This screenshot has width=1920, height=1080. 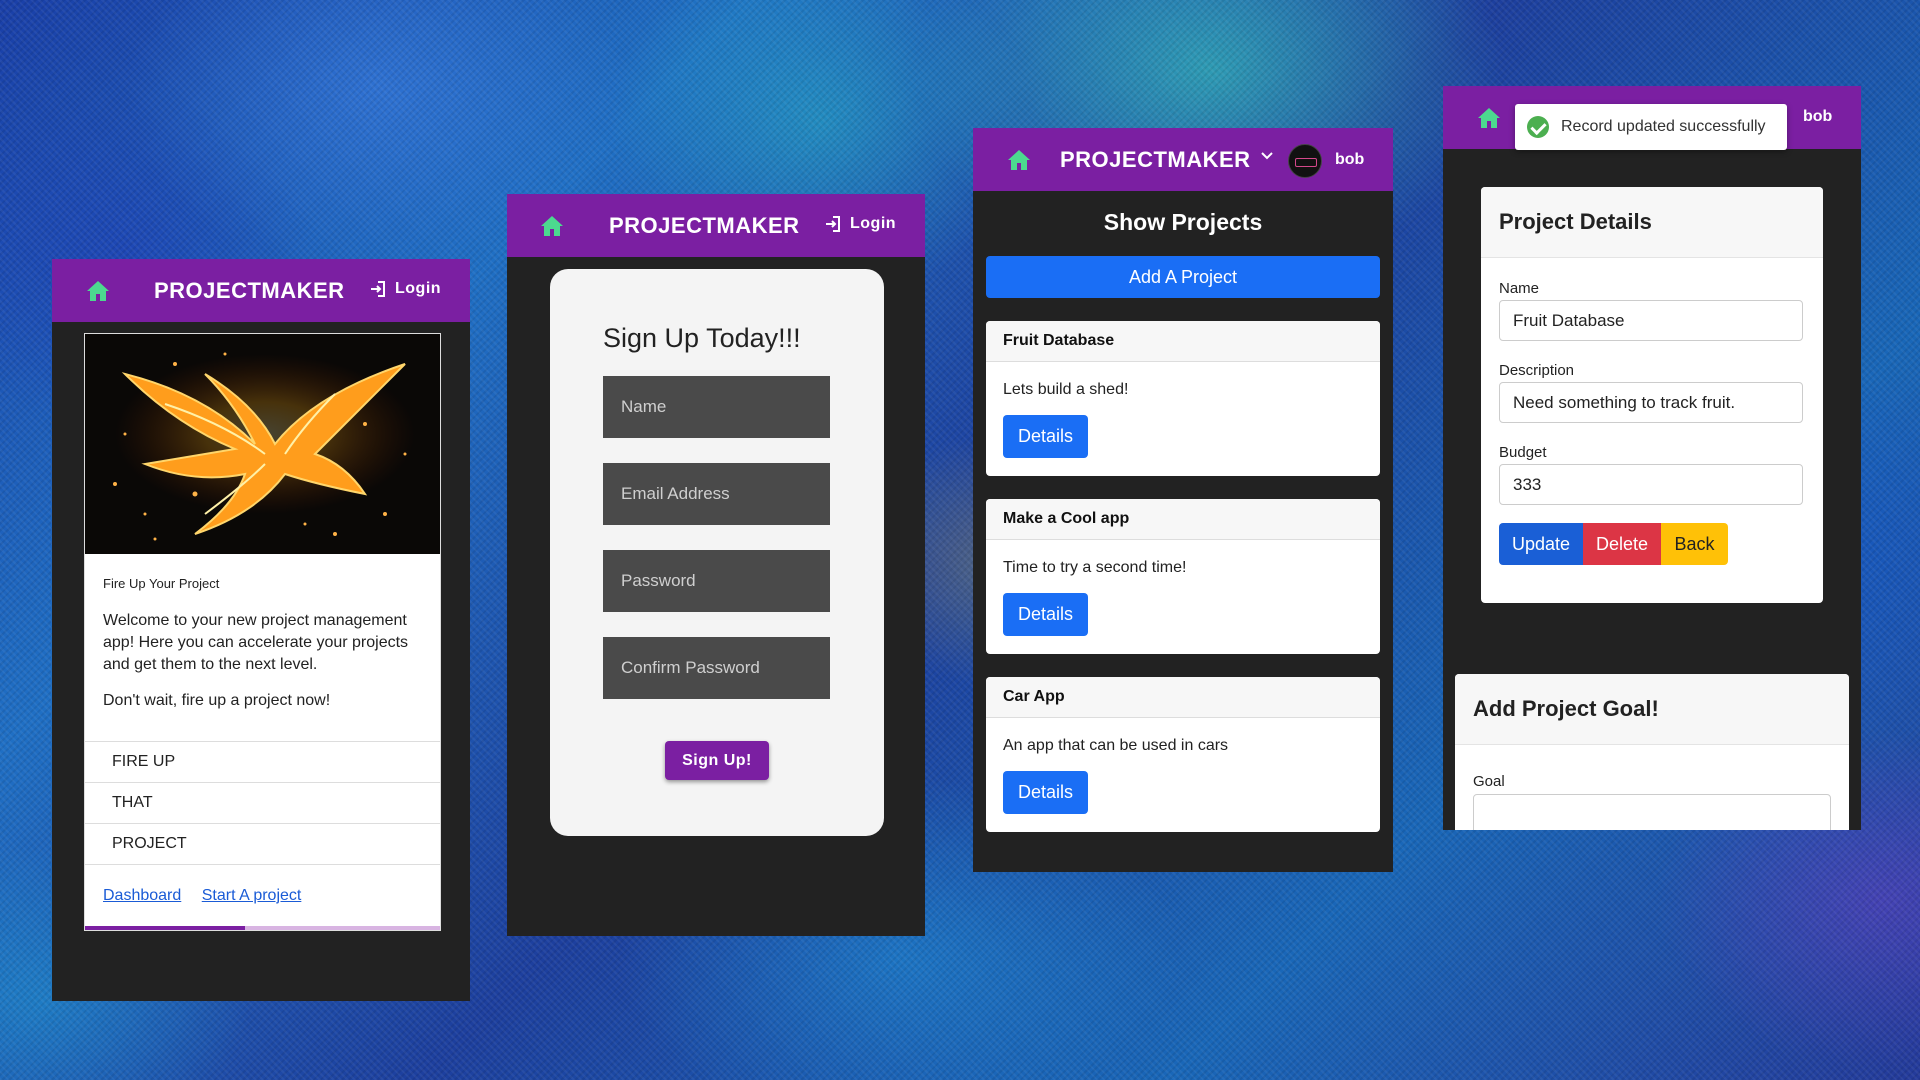 I want to click on avatar, so click(x=1305, y=161).